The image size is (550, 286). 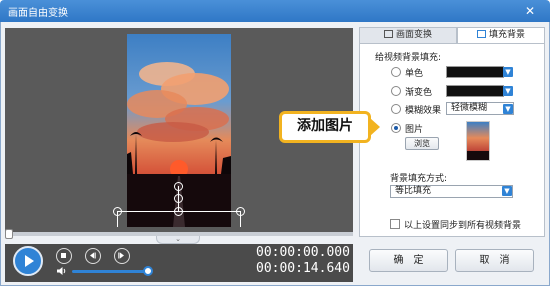 What do you see at coordinates (506, 35) in the screenshot?
I see `tab-fill-label: 填充背景` at bounding box center [506, 35].